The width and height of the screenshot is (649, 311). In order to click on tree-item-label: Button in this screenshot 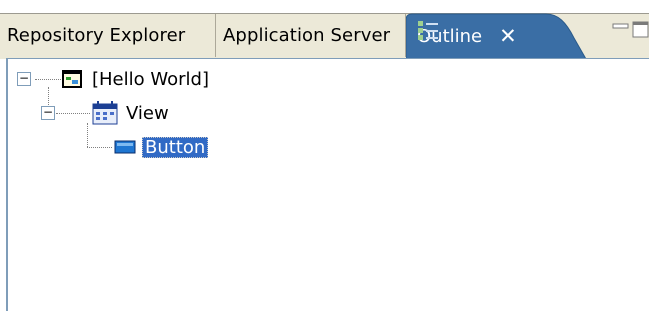, I will do `click(175, 147)`.